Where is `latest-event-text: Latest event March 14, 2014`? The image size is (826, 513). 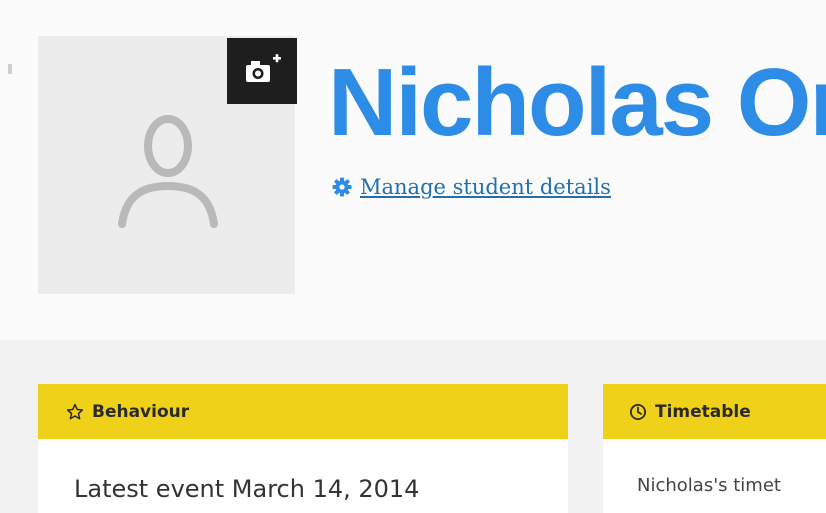 latest-event-text: Latest event March 14, 2014 is located at coordinates (247, 489).